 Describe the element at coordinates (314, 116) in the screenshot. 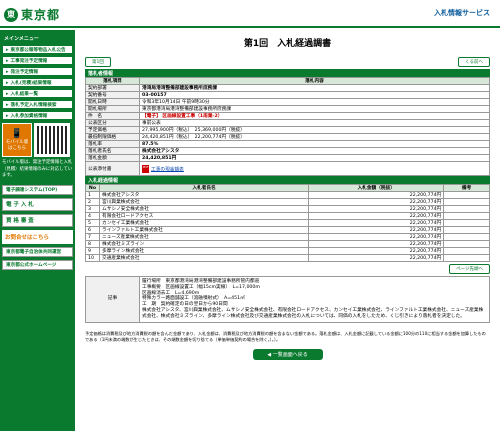

I see `field-value: 【電子】 区画線設置工事（1南業-2）` at that location.